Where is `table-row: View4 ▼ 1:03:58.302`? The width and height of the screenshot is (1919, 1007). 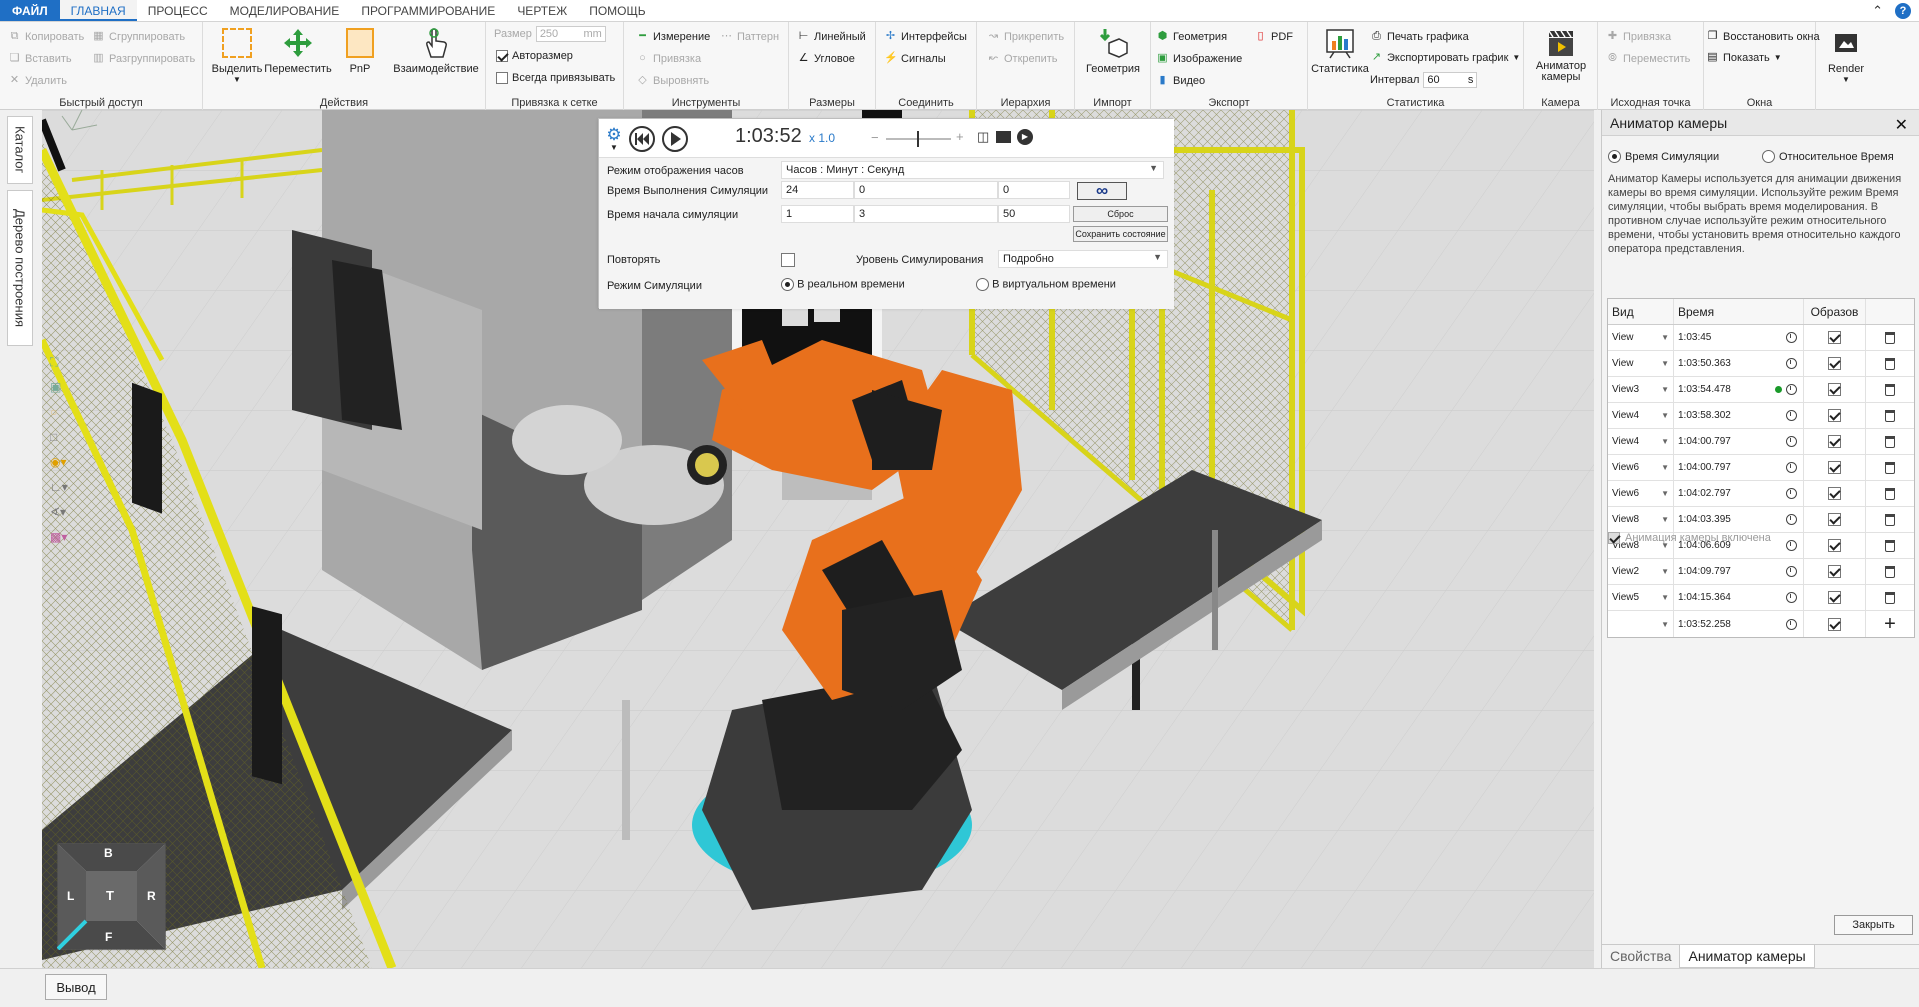
table-row: View4 ▼ 1:03:58.302 is located at coordinates (1761, 416).